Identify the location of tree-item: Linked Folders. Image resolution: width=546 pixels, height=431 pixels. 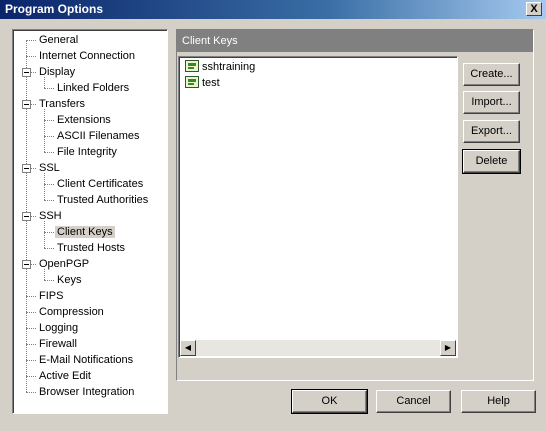
(93, 88).